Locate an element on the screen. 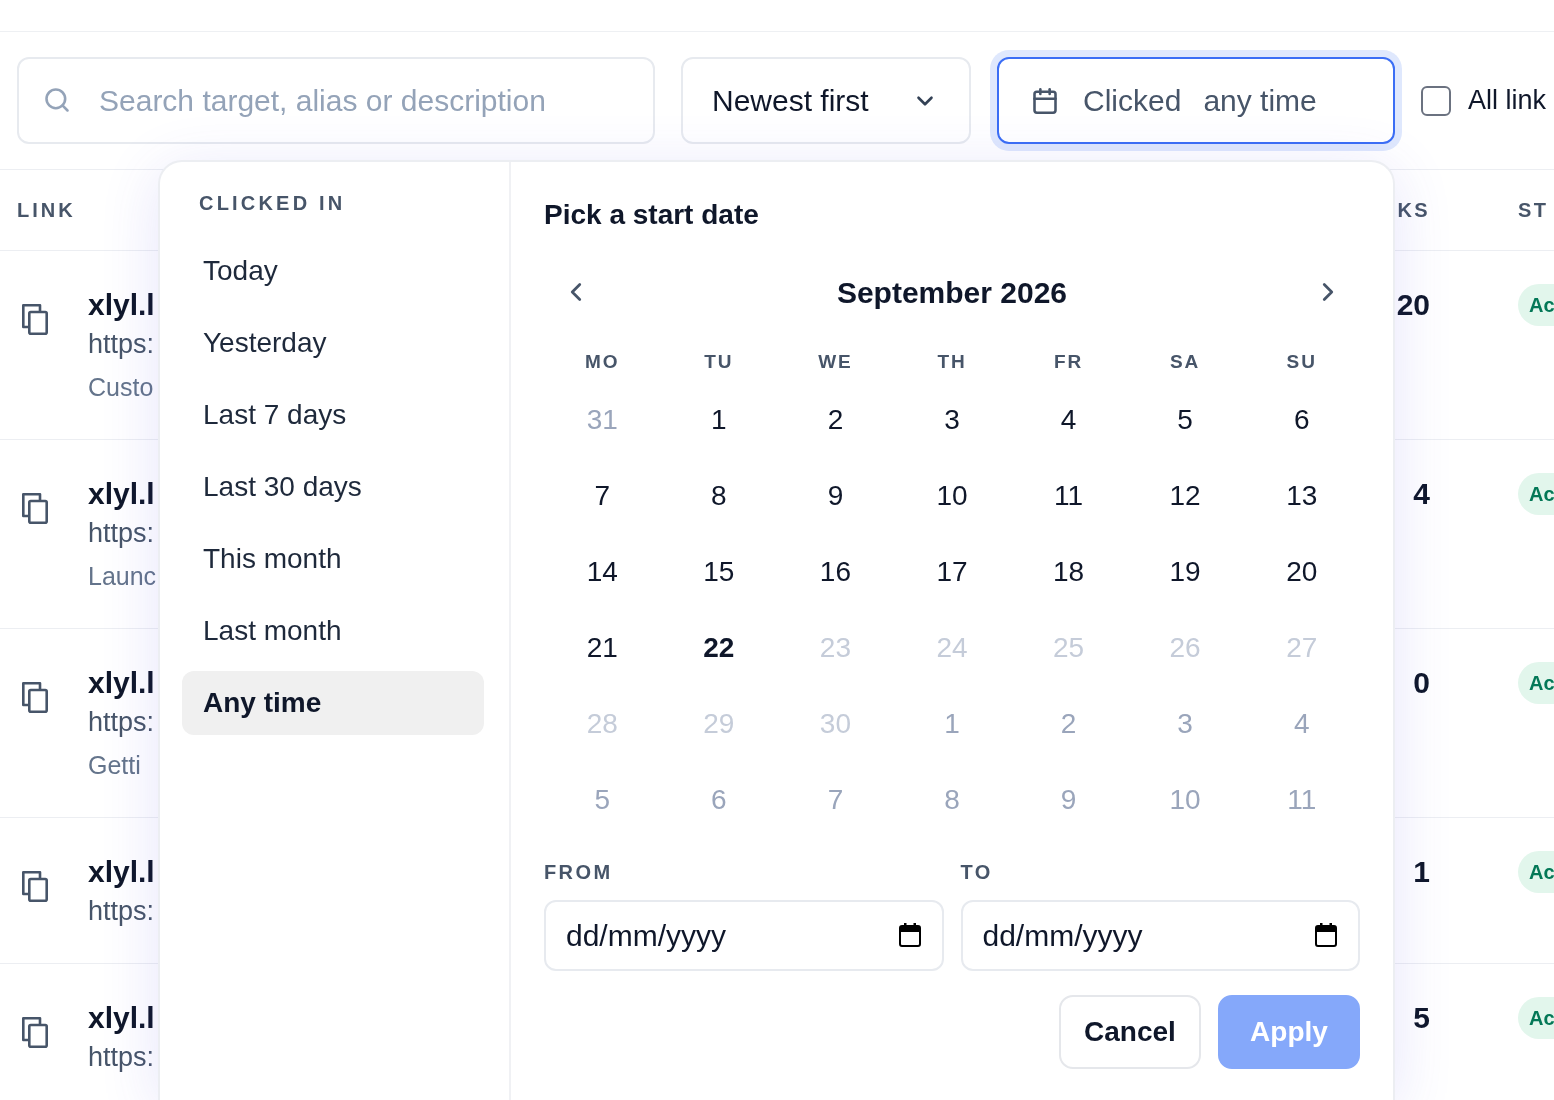 The image size is (1554, 1100). link-description: Launc is located at coordinates (122, 576).